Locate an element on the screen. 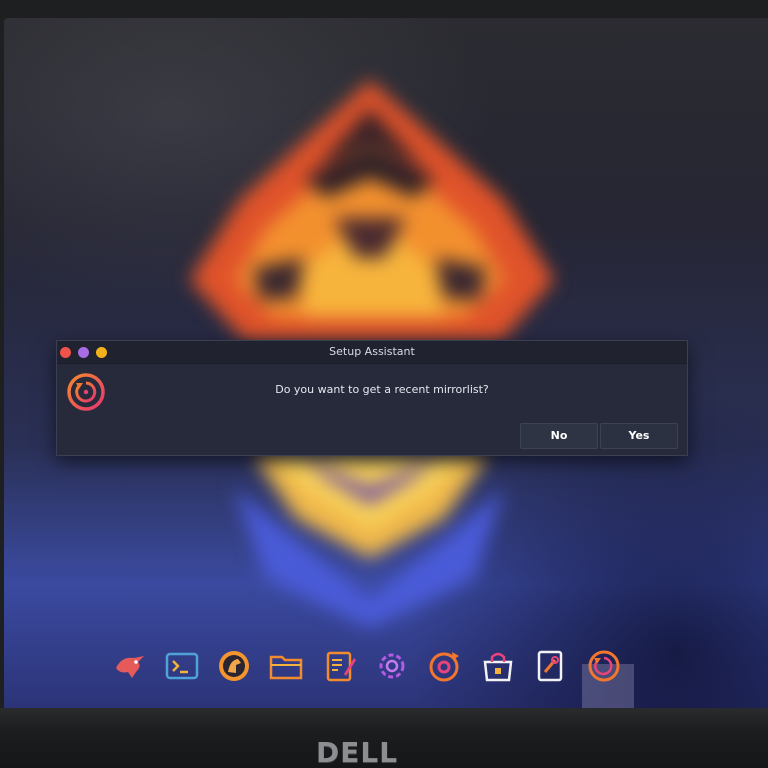 This screenshot has height=768, width=768. dialog-message: Do you want to get a recent mirrorlist? is located at coordinates (382, 389).